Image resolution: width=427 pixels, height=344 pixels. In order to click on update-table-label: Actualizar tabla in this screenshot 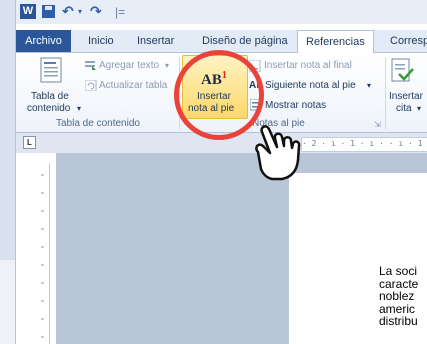, I will do `click(133, 85)`.